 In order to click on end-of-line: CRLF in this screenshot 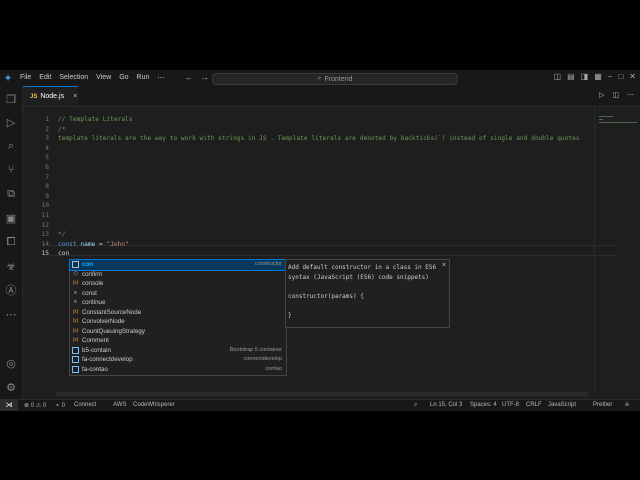, I will do `click(534, 405)`.